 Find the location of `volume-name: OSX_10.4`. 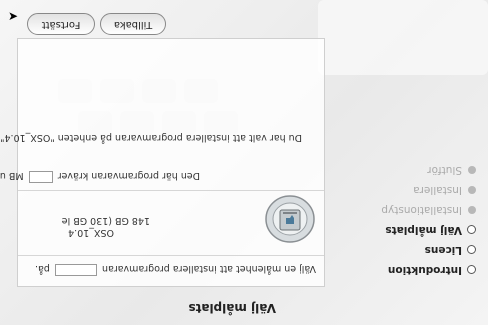

volume-name: OSX_10.4 is located at coordinates (91, 232).